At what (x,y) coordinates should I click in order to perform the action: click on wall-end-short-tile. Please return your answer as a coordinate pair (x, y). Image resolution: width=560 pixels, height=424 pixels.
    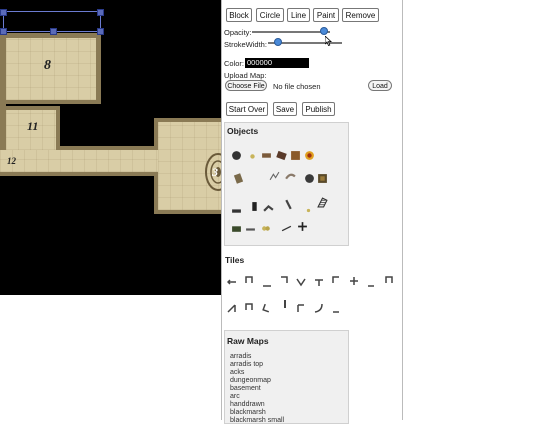
    Looking at the image, I should click on (336, 311).